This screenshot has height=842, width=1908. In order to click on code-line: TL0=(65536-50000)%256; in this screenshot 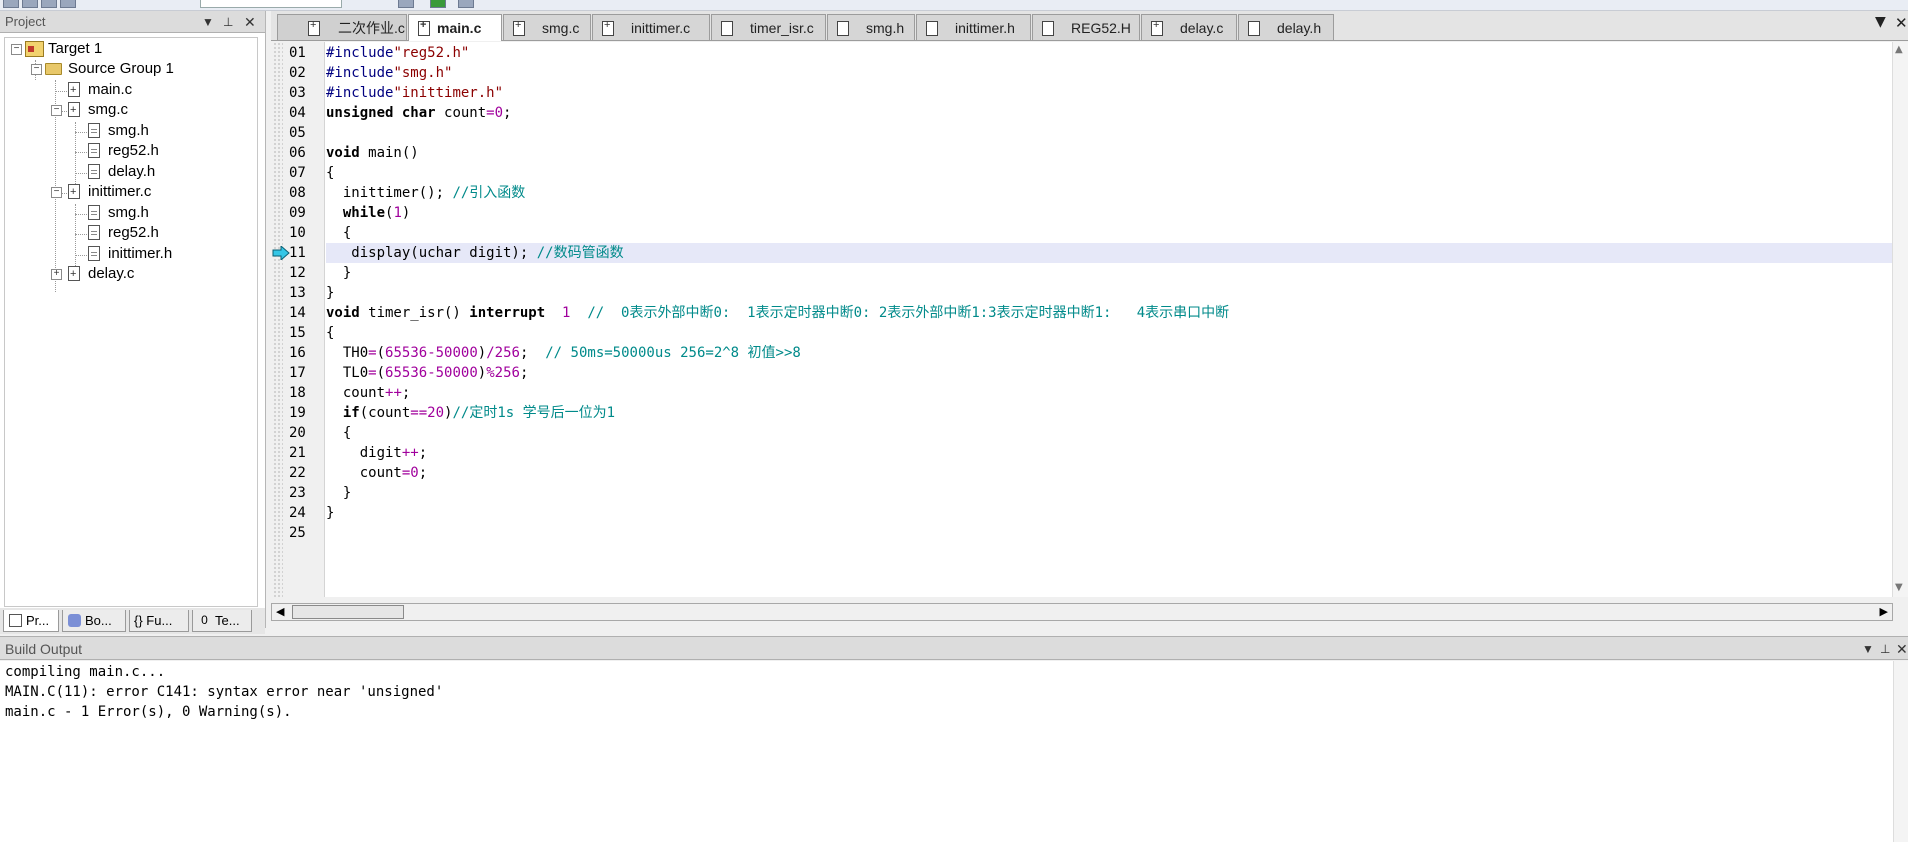, I will do `click(1109, 373)`.